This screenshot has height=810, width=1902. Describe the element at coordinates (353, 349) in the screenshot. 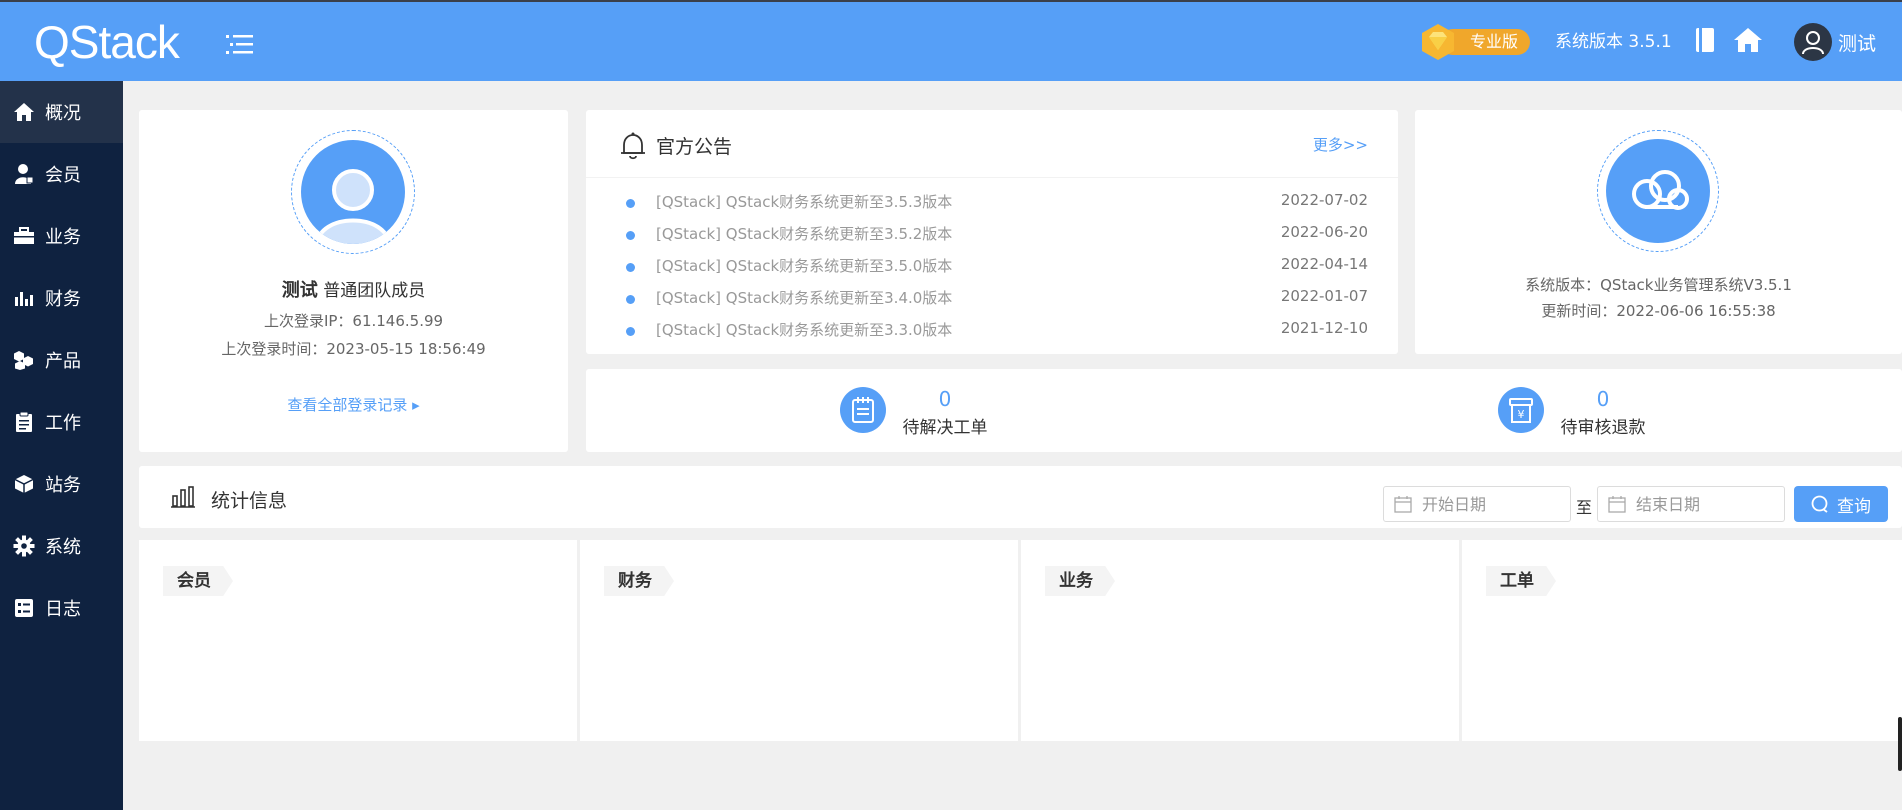

I see `last-login-time: 上次登录时间：2023-05-15 18:56:49` at that location.